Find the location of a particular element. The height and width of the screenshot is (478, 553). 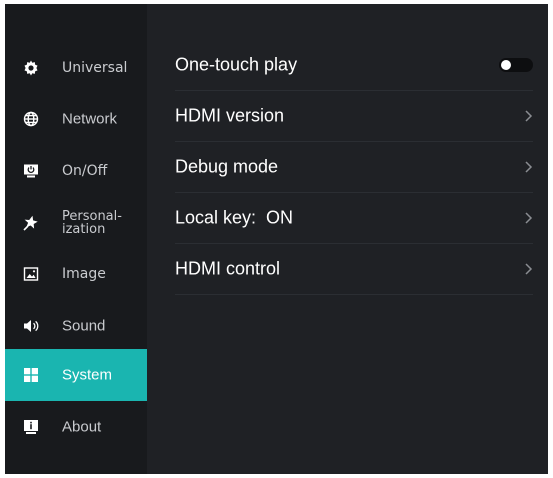

sidebar-item-image: Image is located at coordinates (76, 274).